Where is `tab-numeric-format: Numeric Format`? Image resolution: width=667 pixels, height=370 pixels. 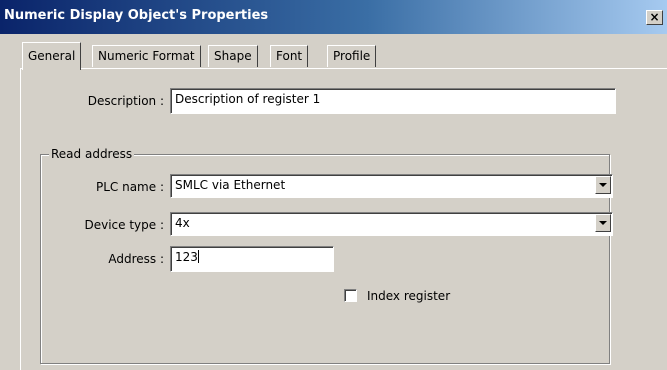
tab-numeric-format: Numeric Format is located at coordinates (146, 56).